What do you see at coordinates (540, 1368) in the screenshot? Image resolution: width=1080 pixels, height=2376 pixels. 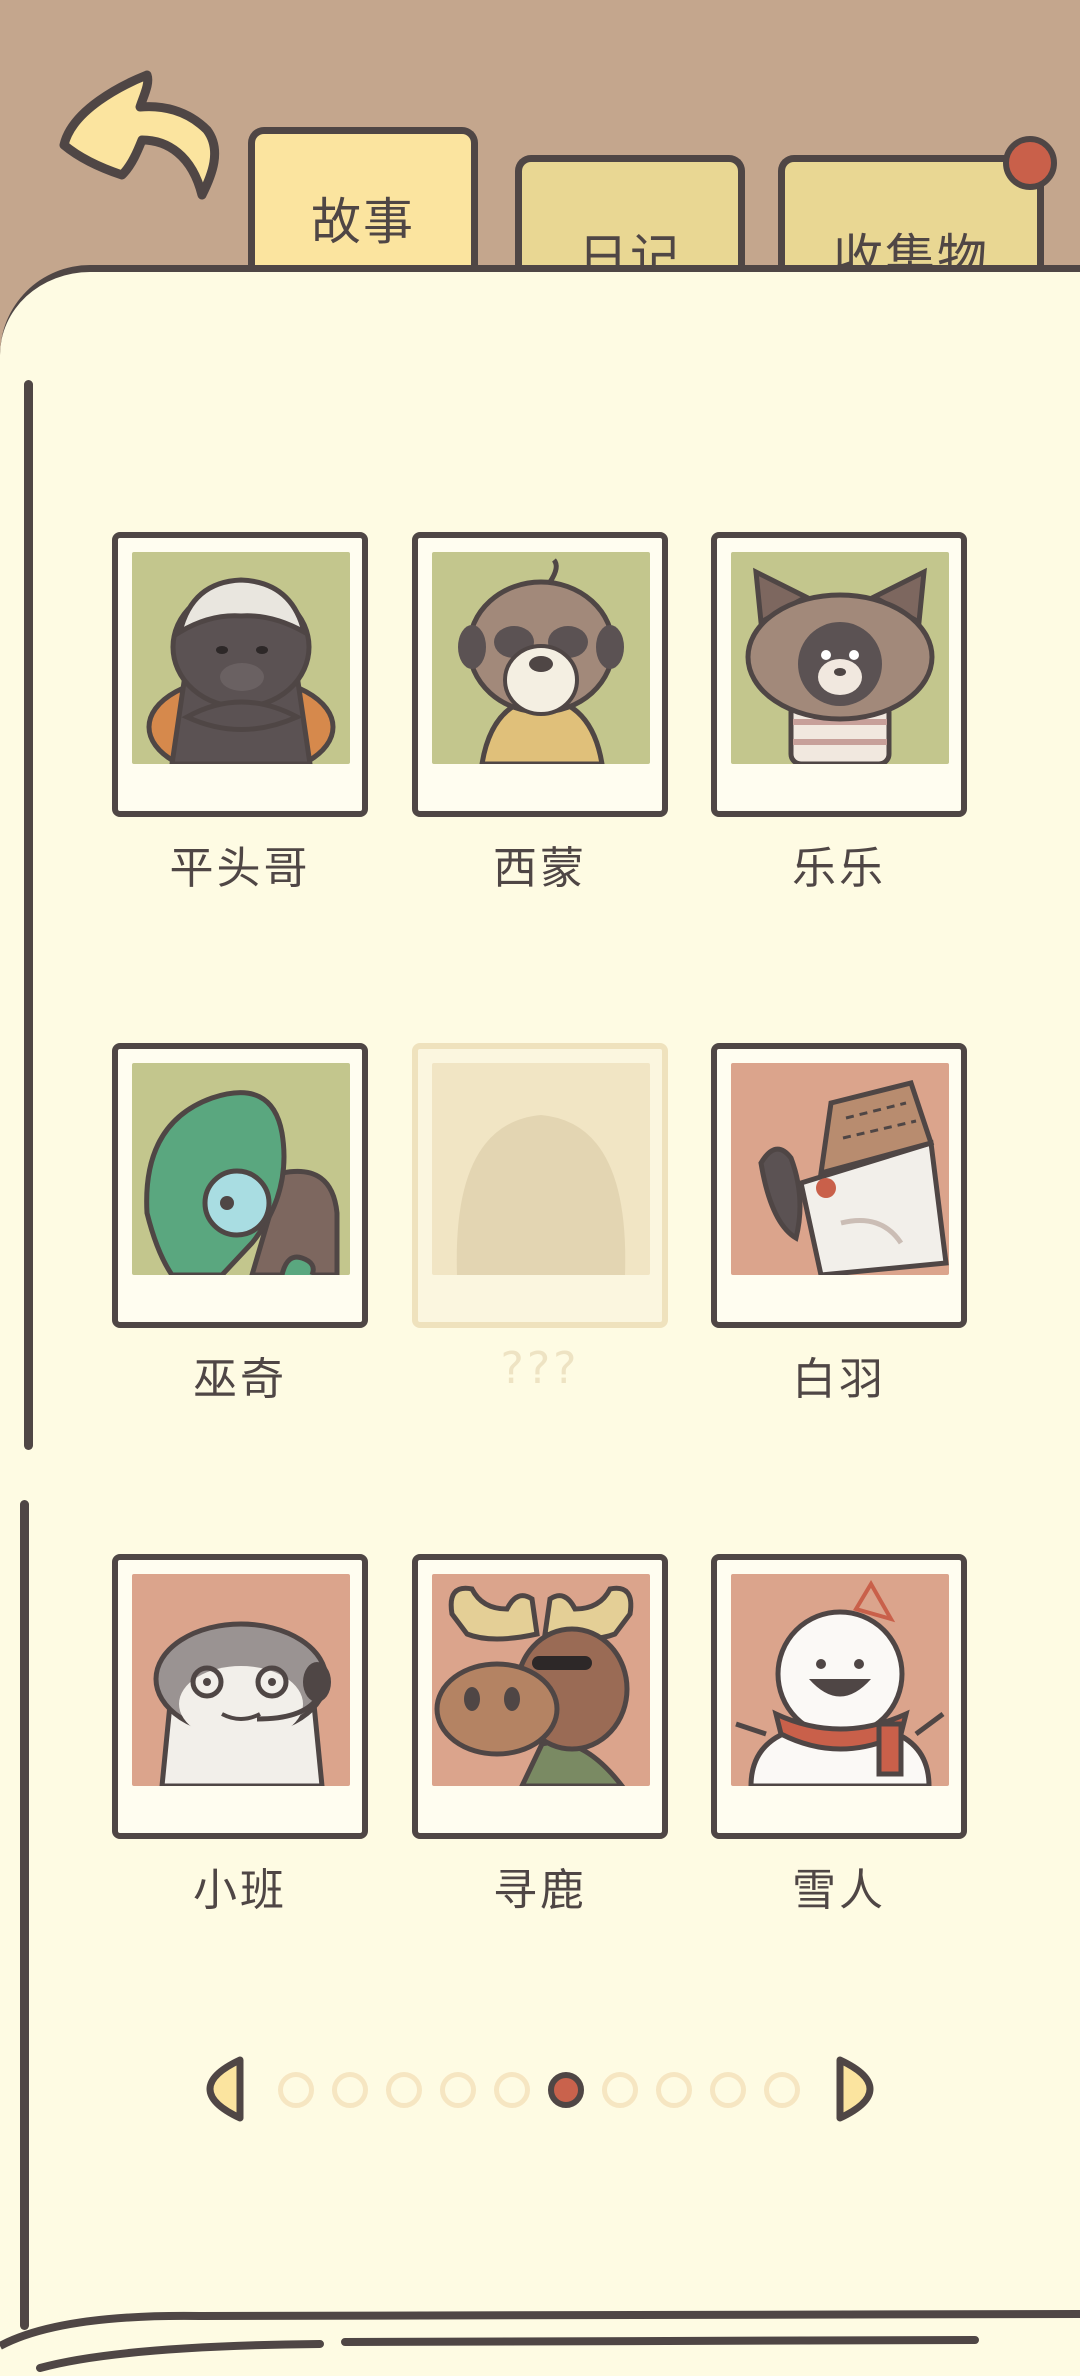 I see `character-name: ???` at bounding box center [540, 1368].